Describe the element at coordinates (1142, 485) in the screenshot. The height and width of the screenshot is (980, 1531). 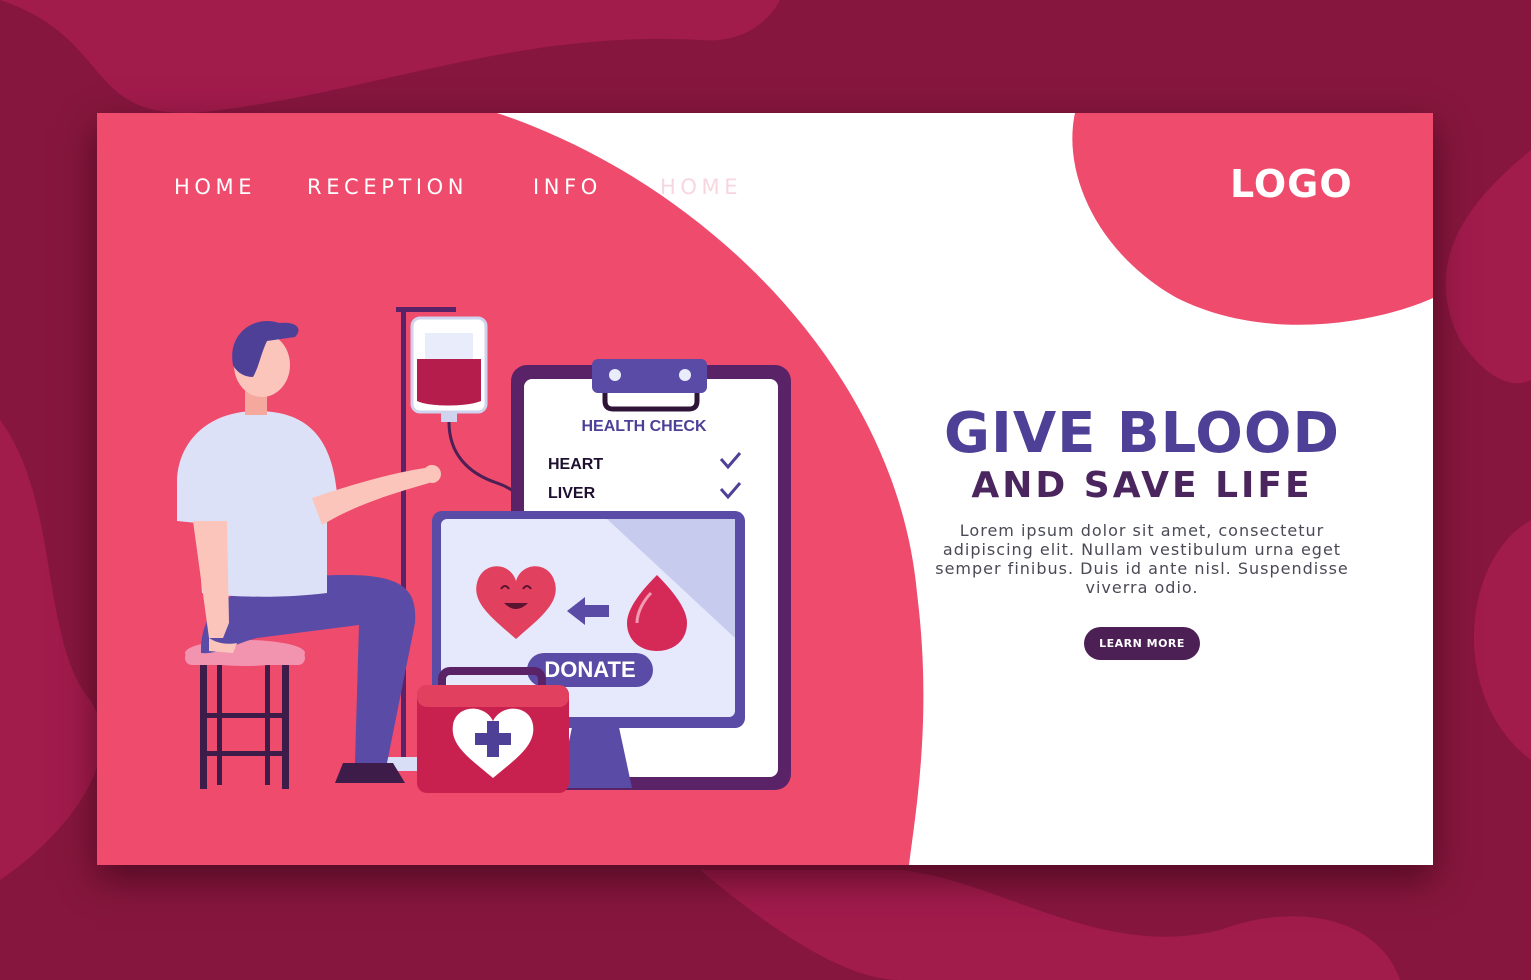
I see `hero-subtitle: AND SAVE LIFE` at that location.